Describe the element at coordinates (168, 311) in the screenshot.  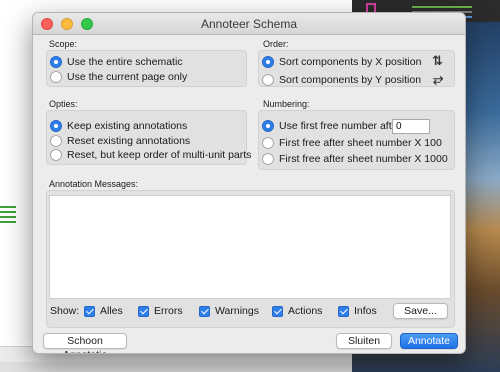
I see `filter-errors-label: Errors` at that location.